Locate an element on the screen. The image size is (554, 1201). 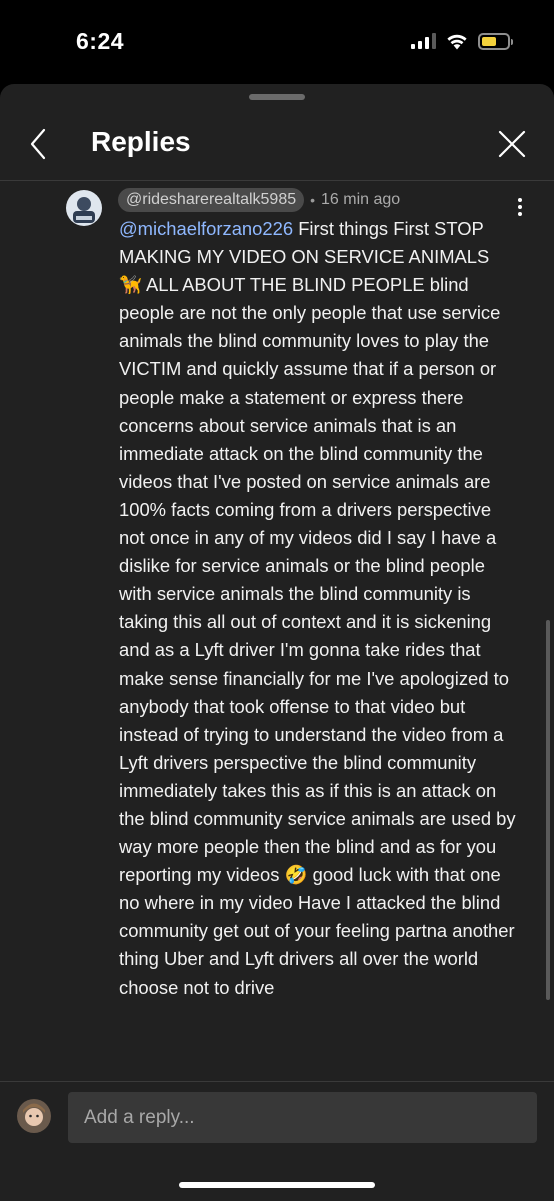
author-name: @ridesharerealtalk5985 is located at coordinates (211, 200).